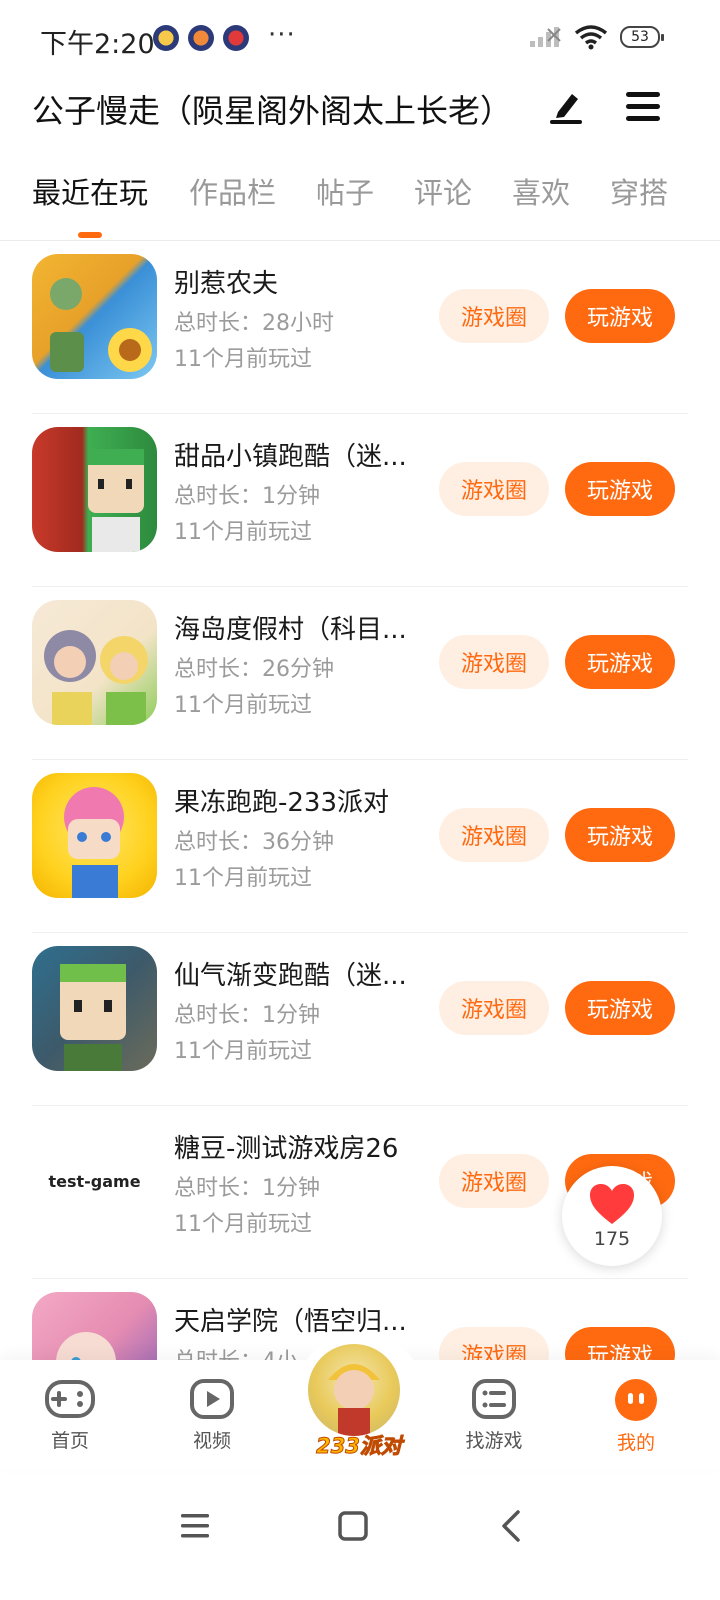 This screenshot has height=1600, width=720. I want to click on recent-apps-icon, so click(195, 1526).